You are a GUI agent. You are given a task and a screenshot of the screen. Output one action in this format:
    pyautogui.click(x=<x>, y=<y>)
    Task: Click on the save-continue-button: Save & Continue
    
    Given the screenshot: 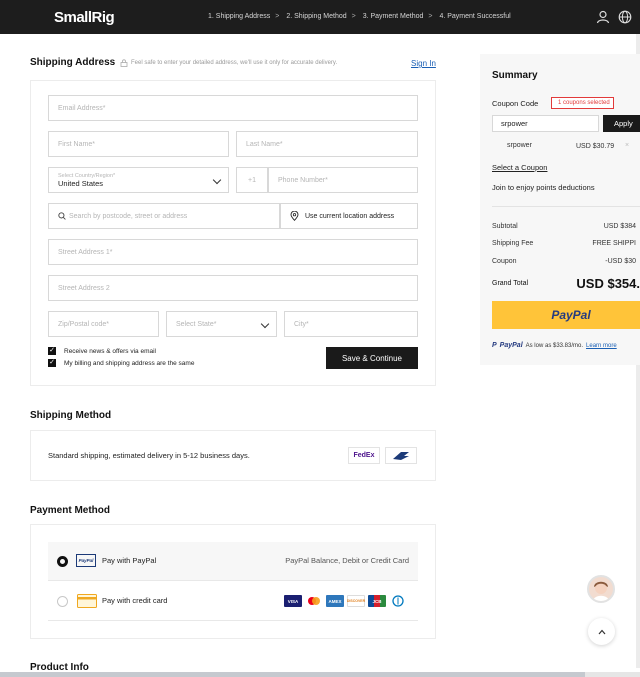 What is the action you would take?
    pyautogui.click(x=372, y=358)
    